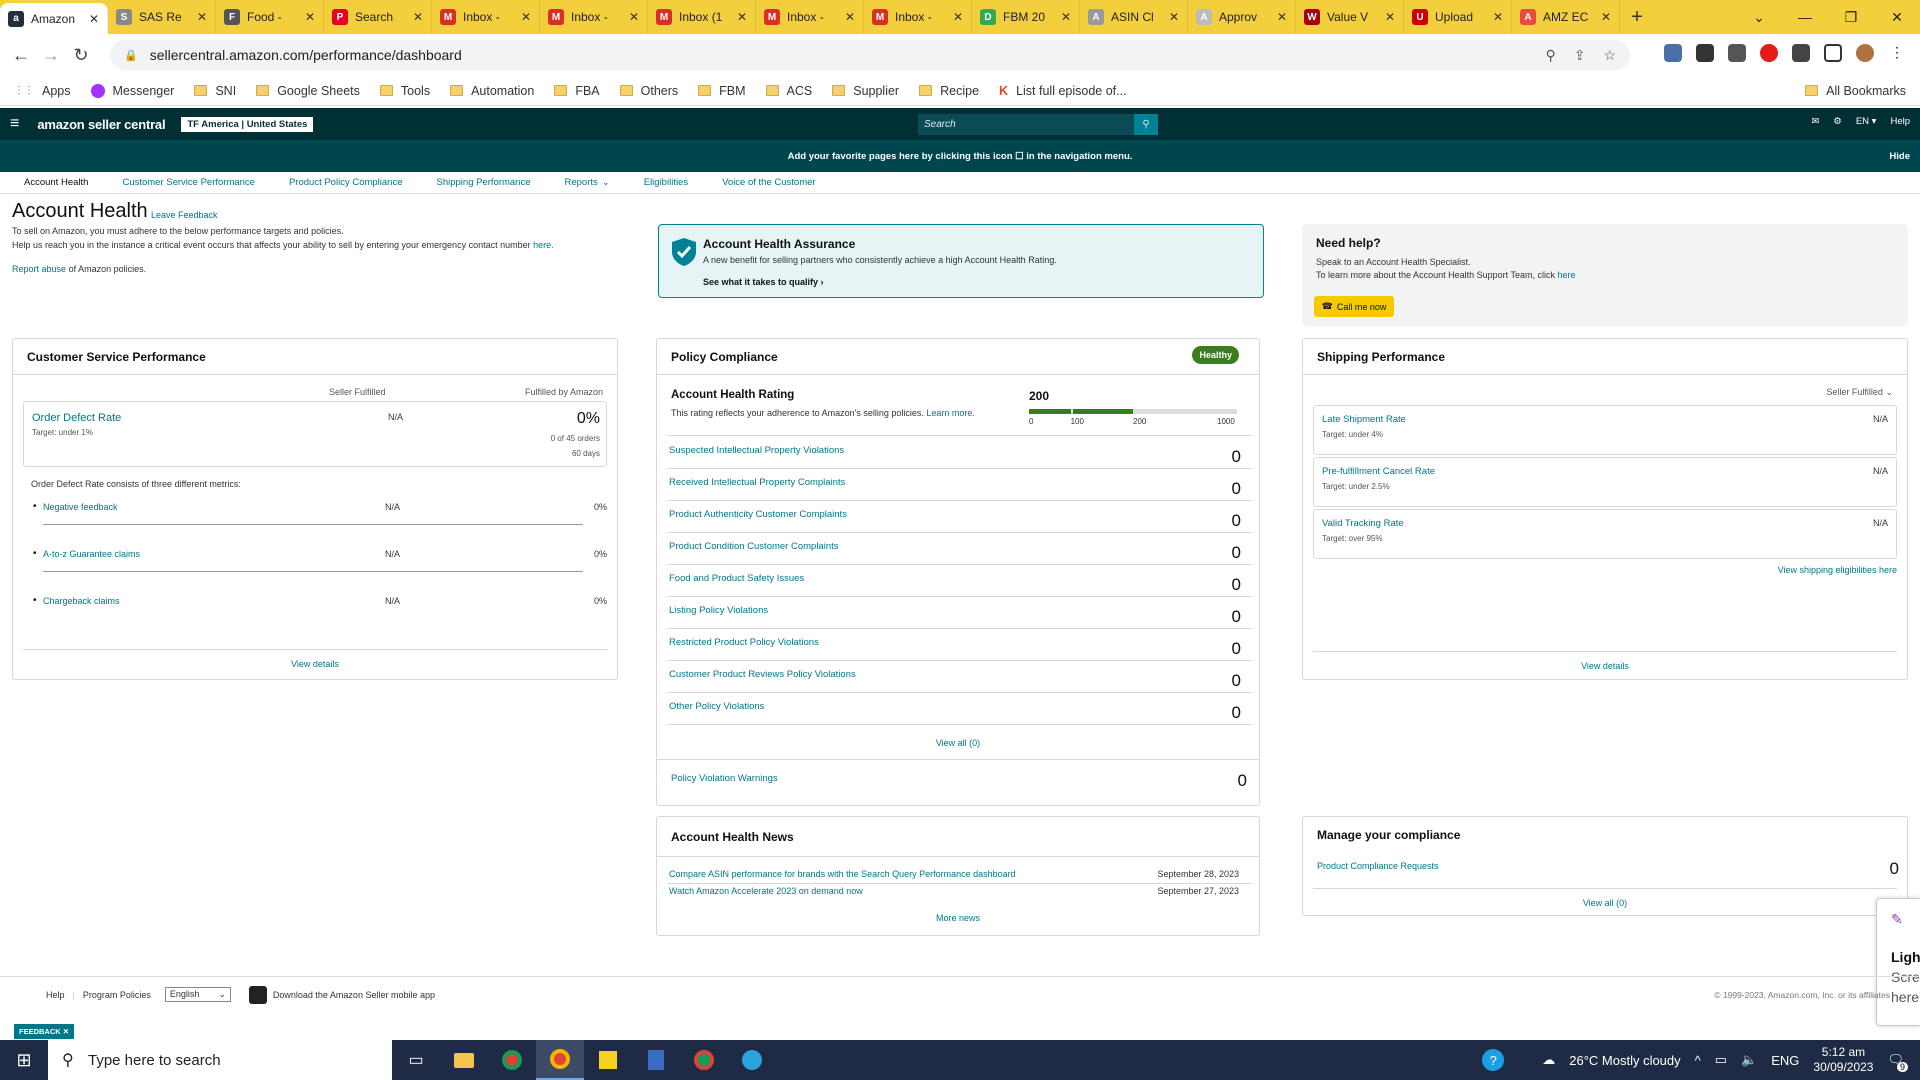 The image size is (1920, 1080). What do you see at coordinates (24, 1060) in the screenshot?
I see `windows-start-icon: ⊞` at bounding box center [24, 1060].